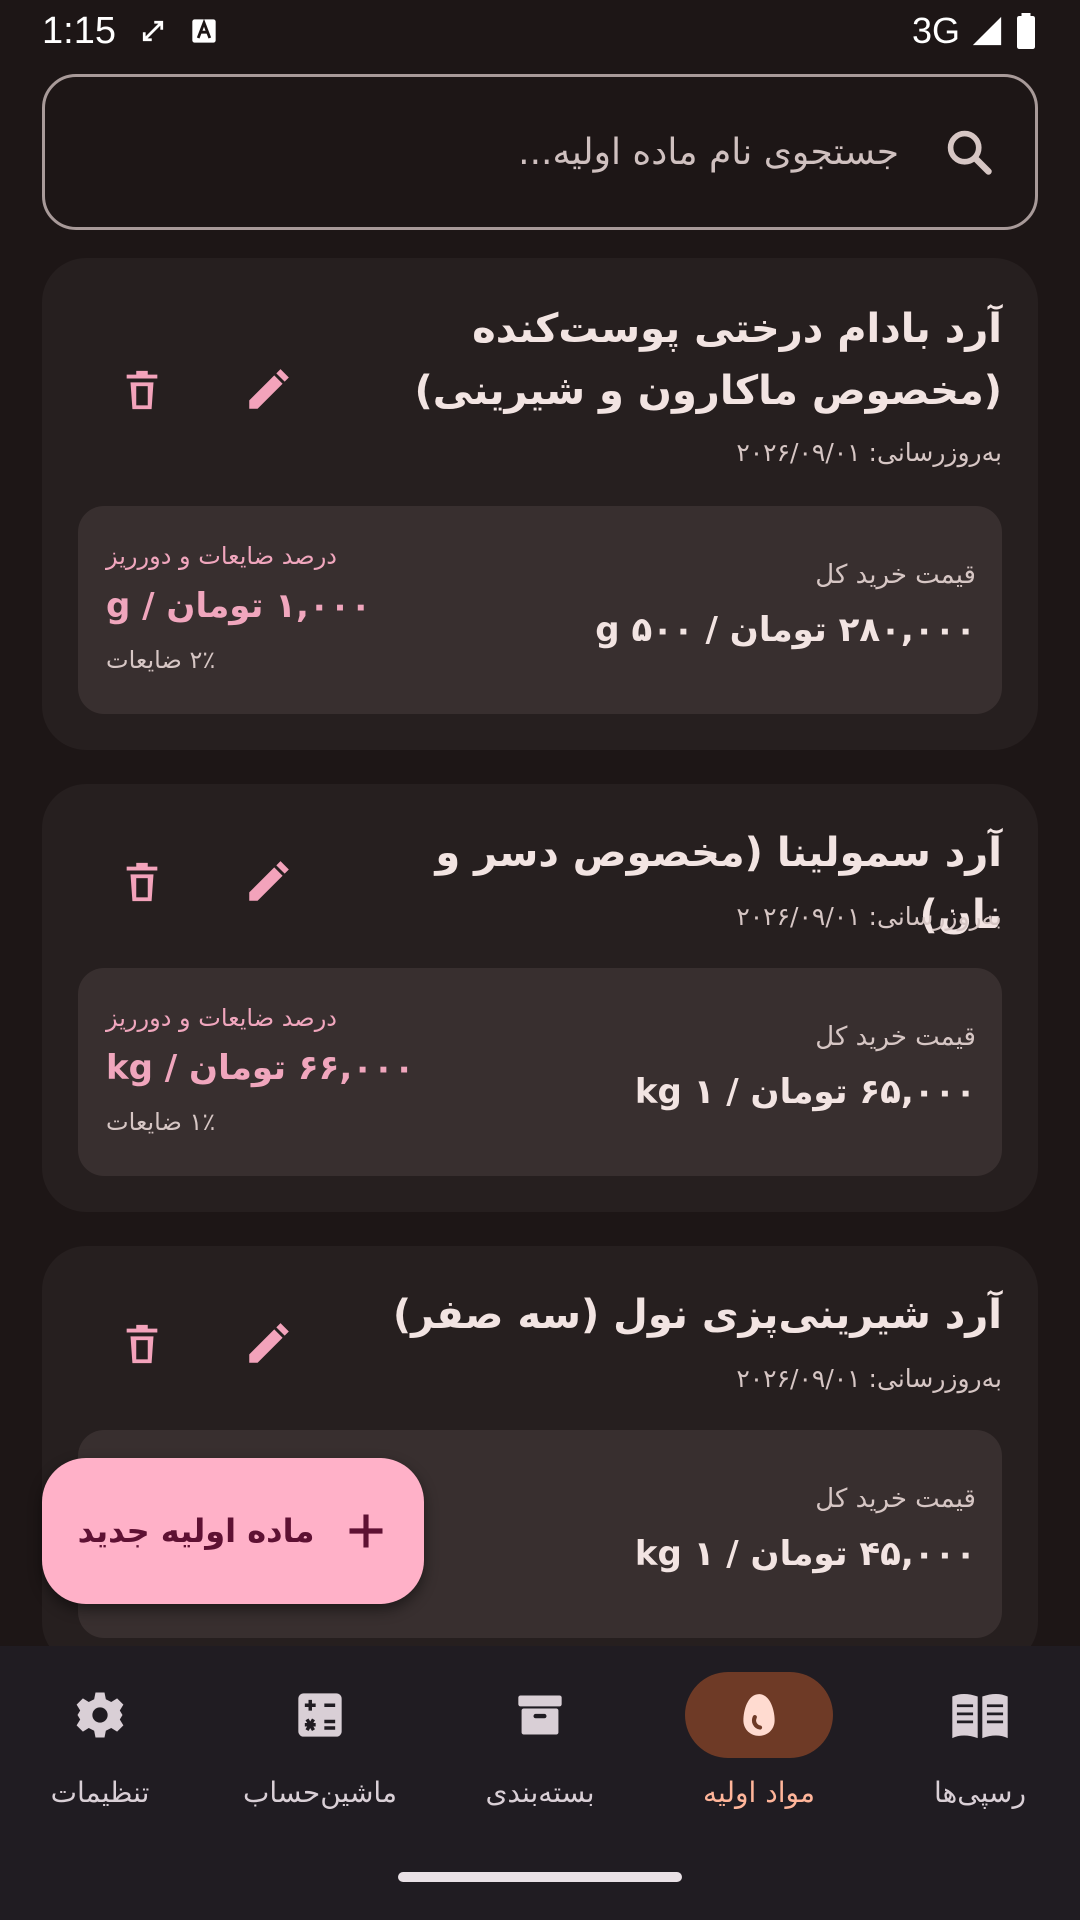 The width and height of the screenshot is (1080, 1920). Describe the element at coordinates (366, 1531) in the screenshot. I see `plus-icon` at that location.